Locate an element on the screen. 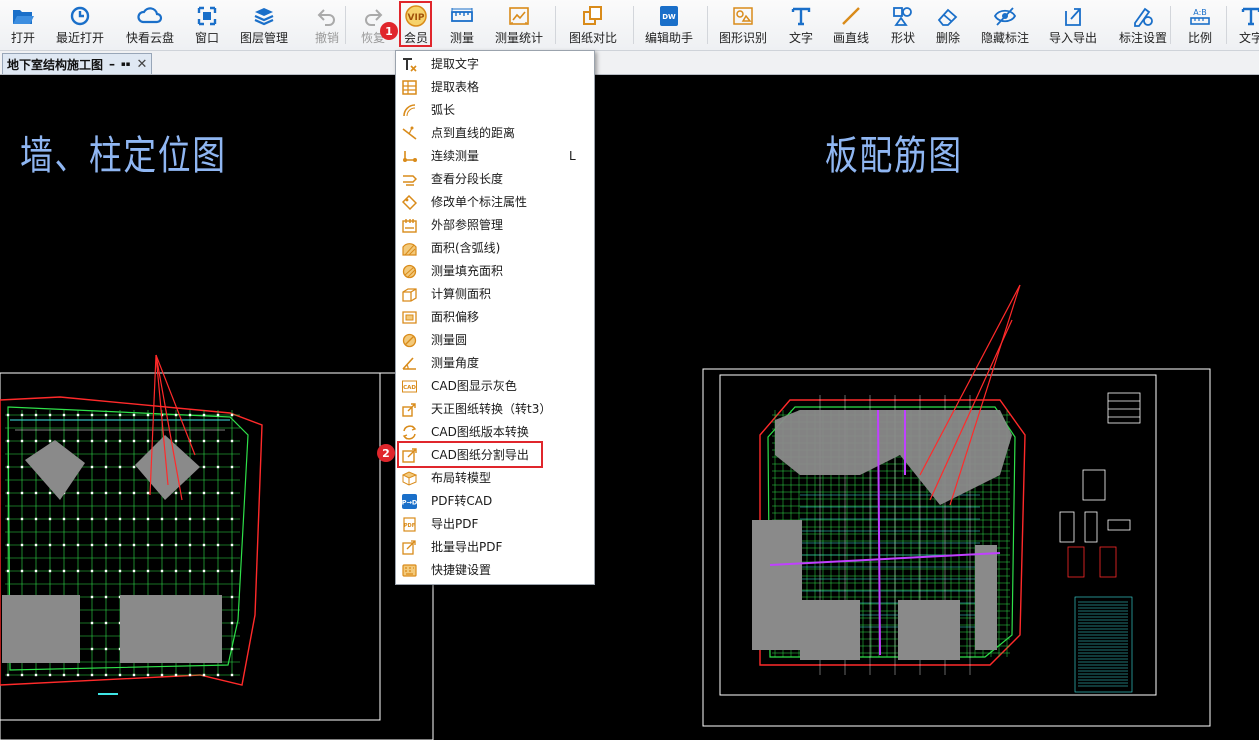 The width and height of the screenshot is (1259, 740). menu-item-label: 导出PDF is located at coordinates (455, 524).